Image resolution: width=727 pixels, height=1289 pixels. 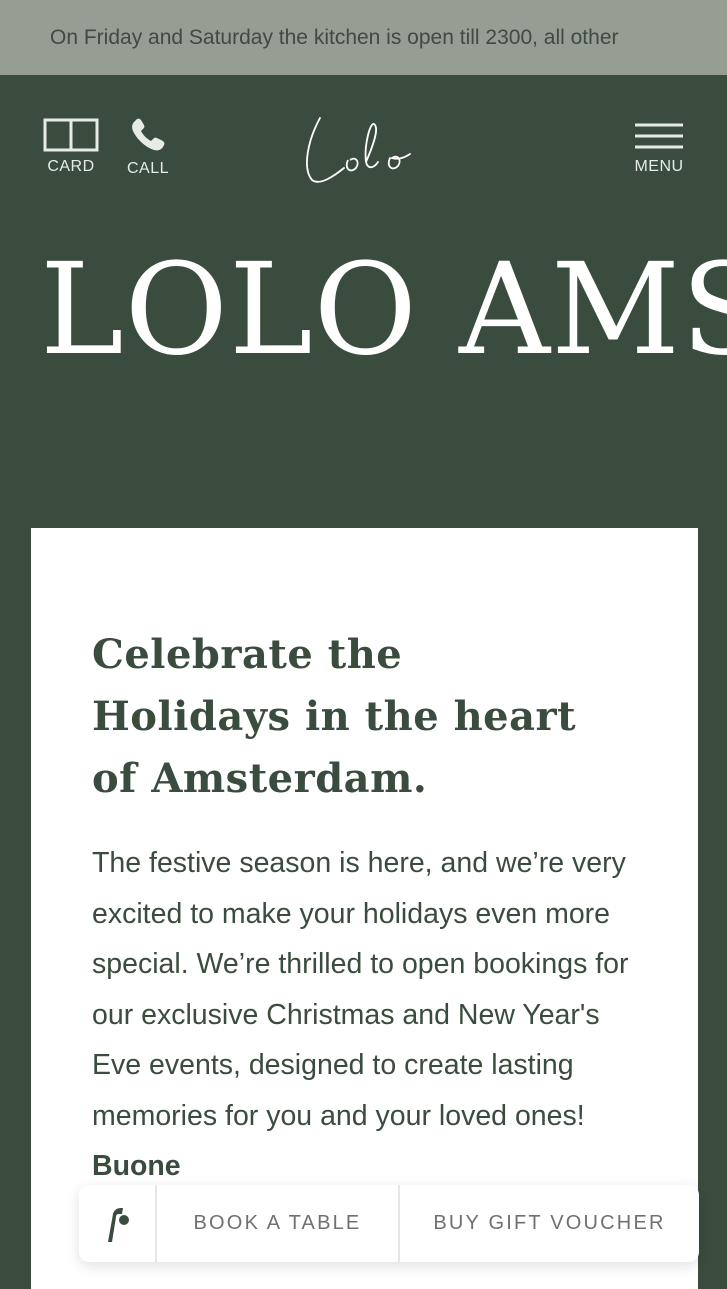 What do you see at coordinates (549, 1223) in the screenshot?
I see `buy-gift-voucher-button: BUY GIFT VOUCHER` at bounding box center [549, 1223].